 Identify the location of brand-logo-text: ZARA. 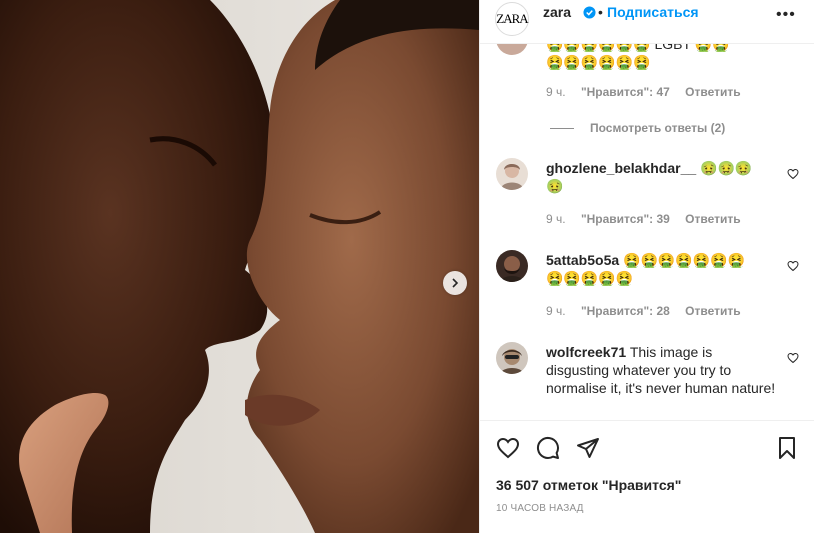
(512, 18).